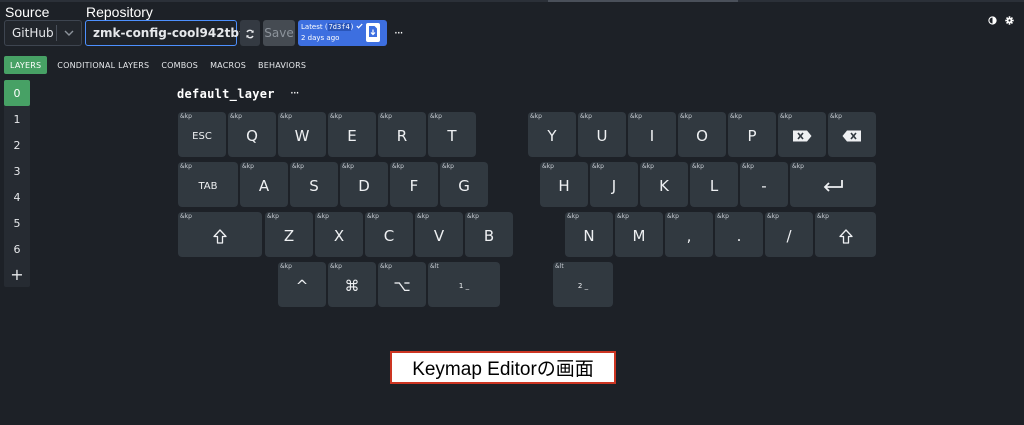 This screenshot has width=1024, height=425. What do you see at coordinates (228, 65) in the screenshot?
I see `tab-macros: MACROS` at bounding box center [228, 65].